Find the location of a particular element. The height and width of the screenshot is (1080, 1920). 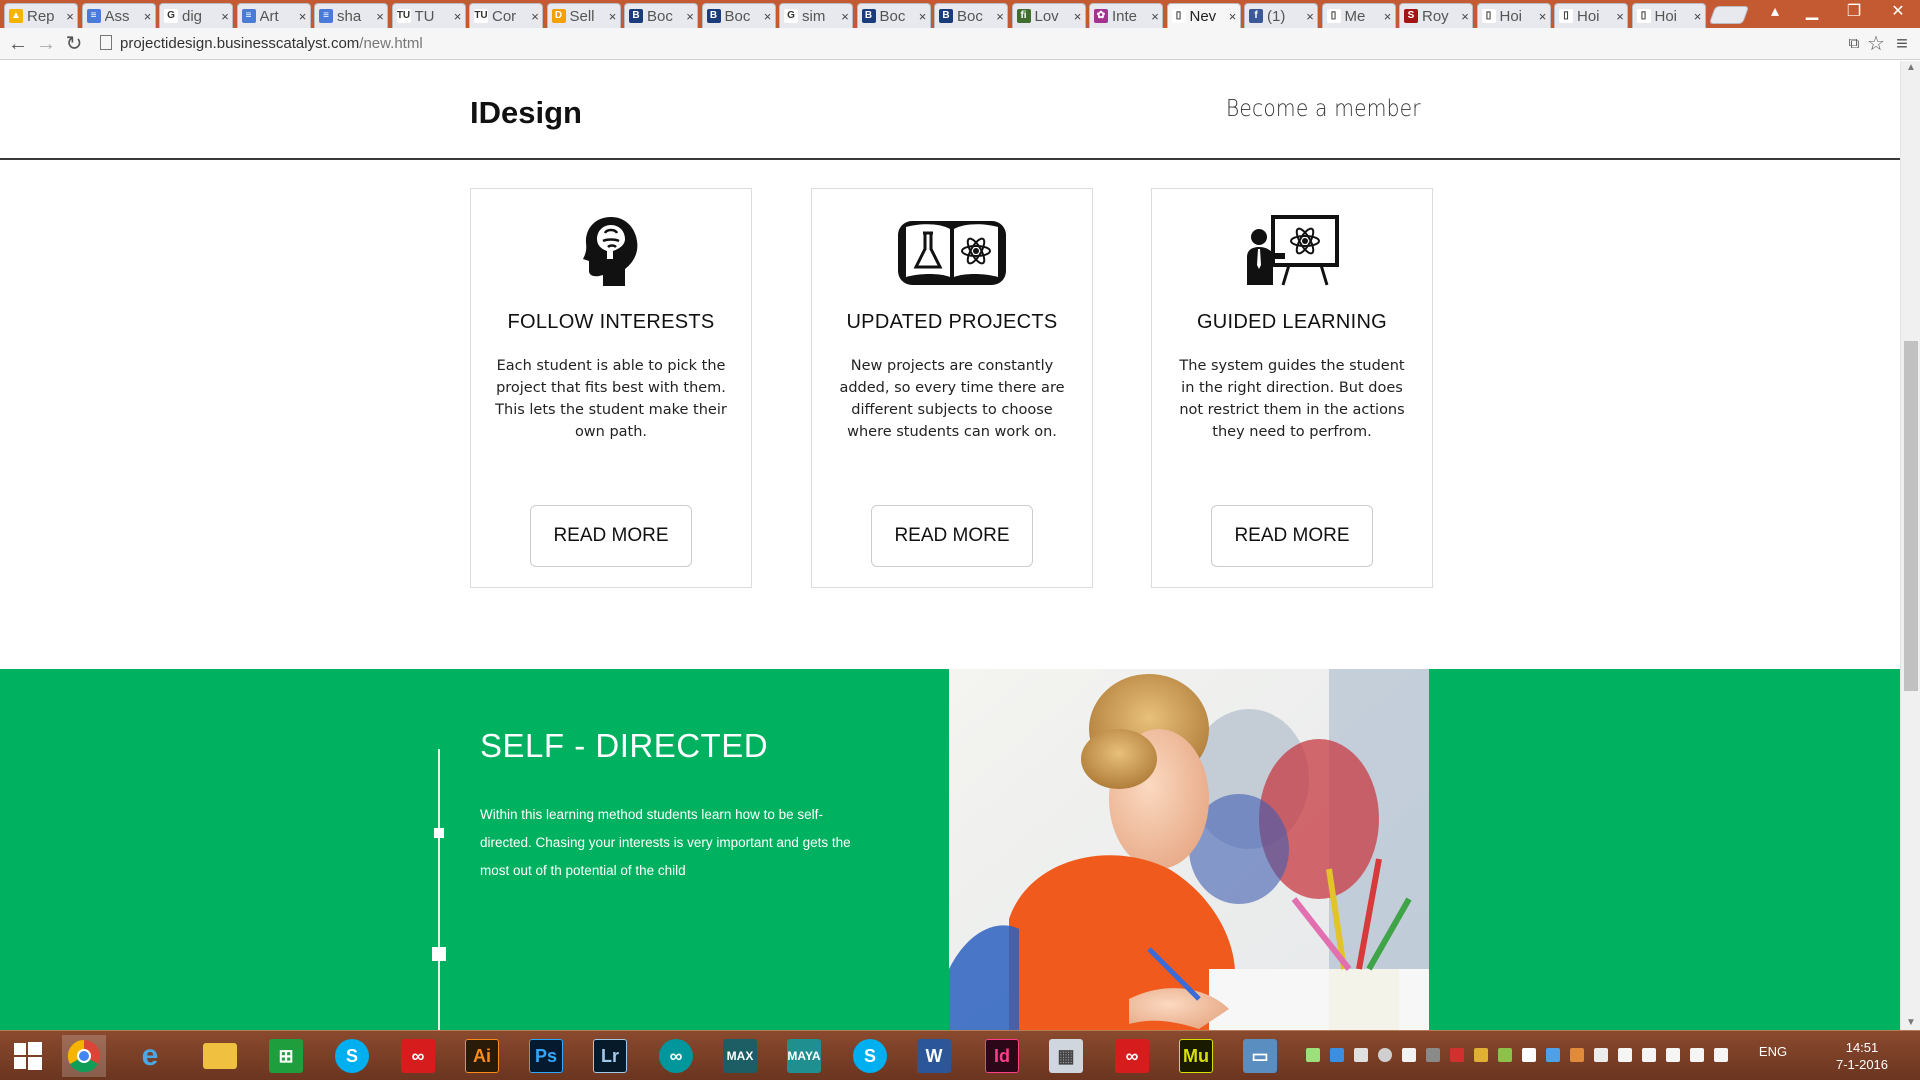

maya-icon: MAYA is located at coordinates (804, 1056).